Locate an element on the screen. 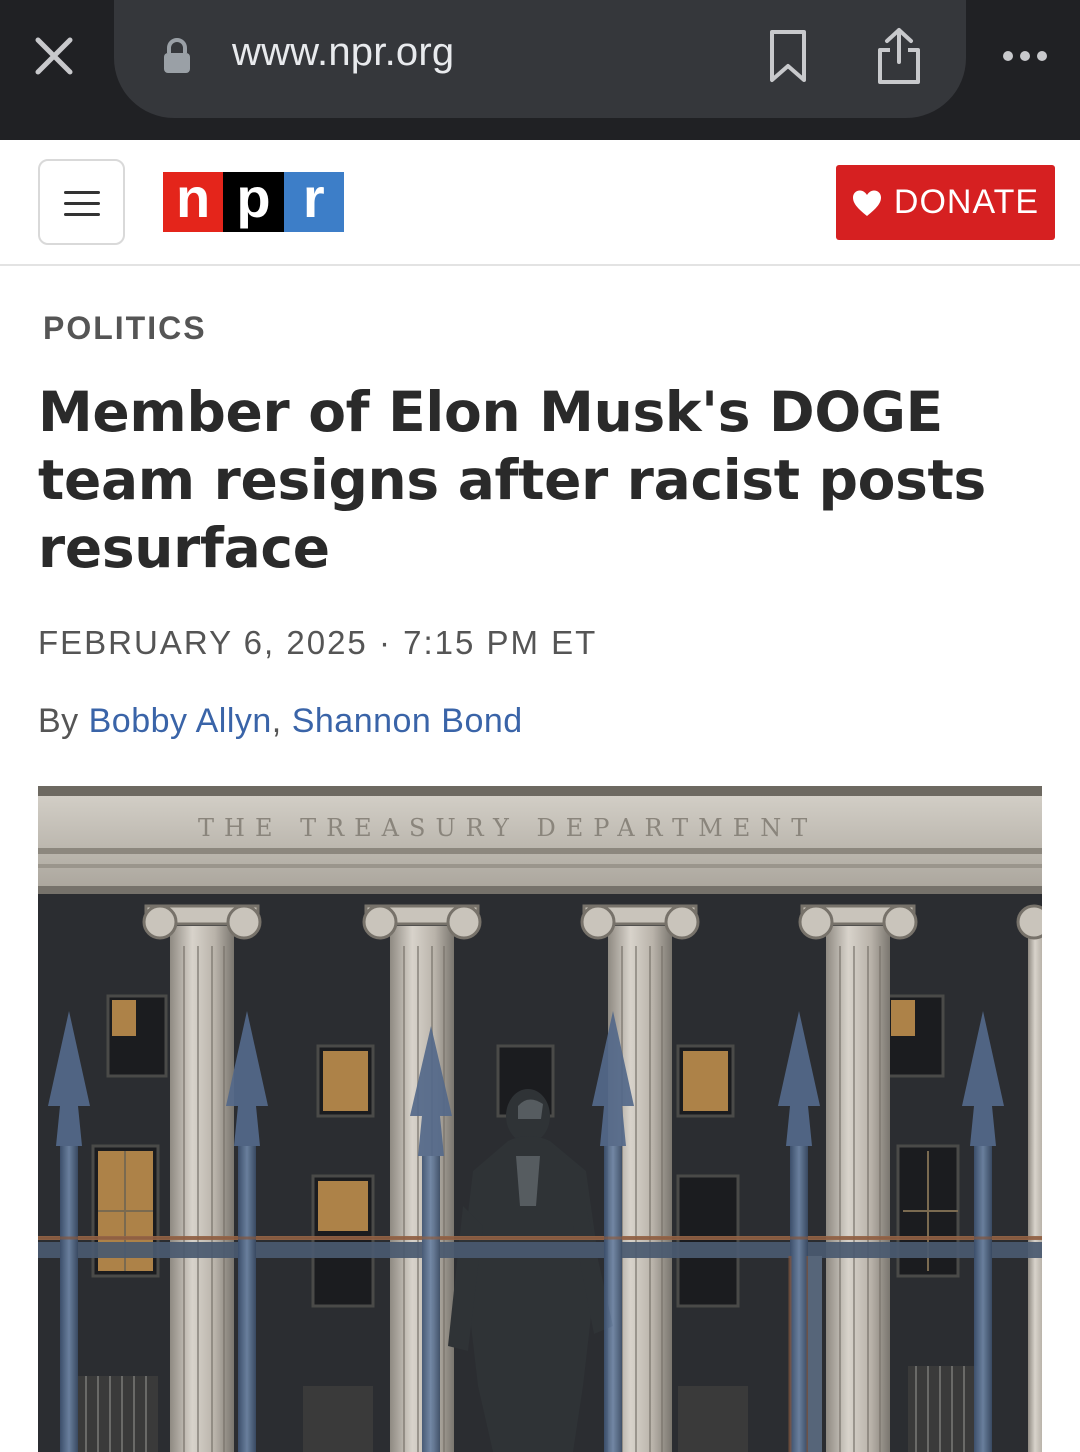 This screenshot has width=1080, height=1452. browser-toolbar: www.npr.org is located at coordinates (540, 70).